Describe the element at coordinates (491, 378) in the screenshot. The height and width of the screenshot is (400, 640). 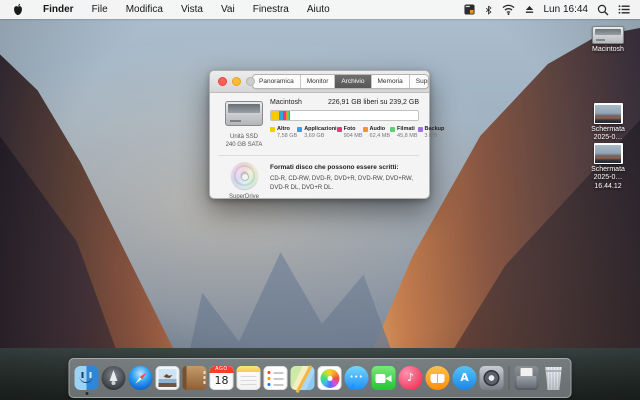
I see `dock-sysprefs-icon` at that location.